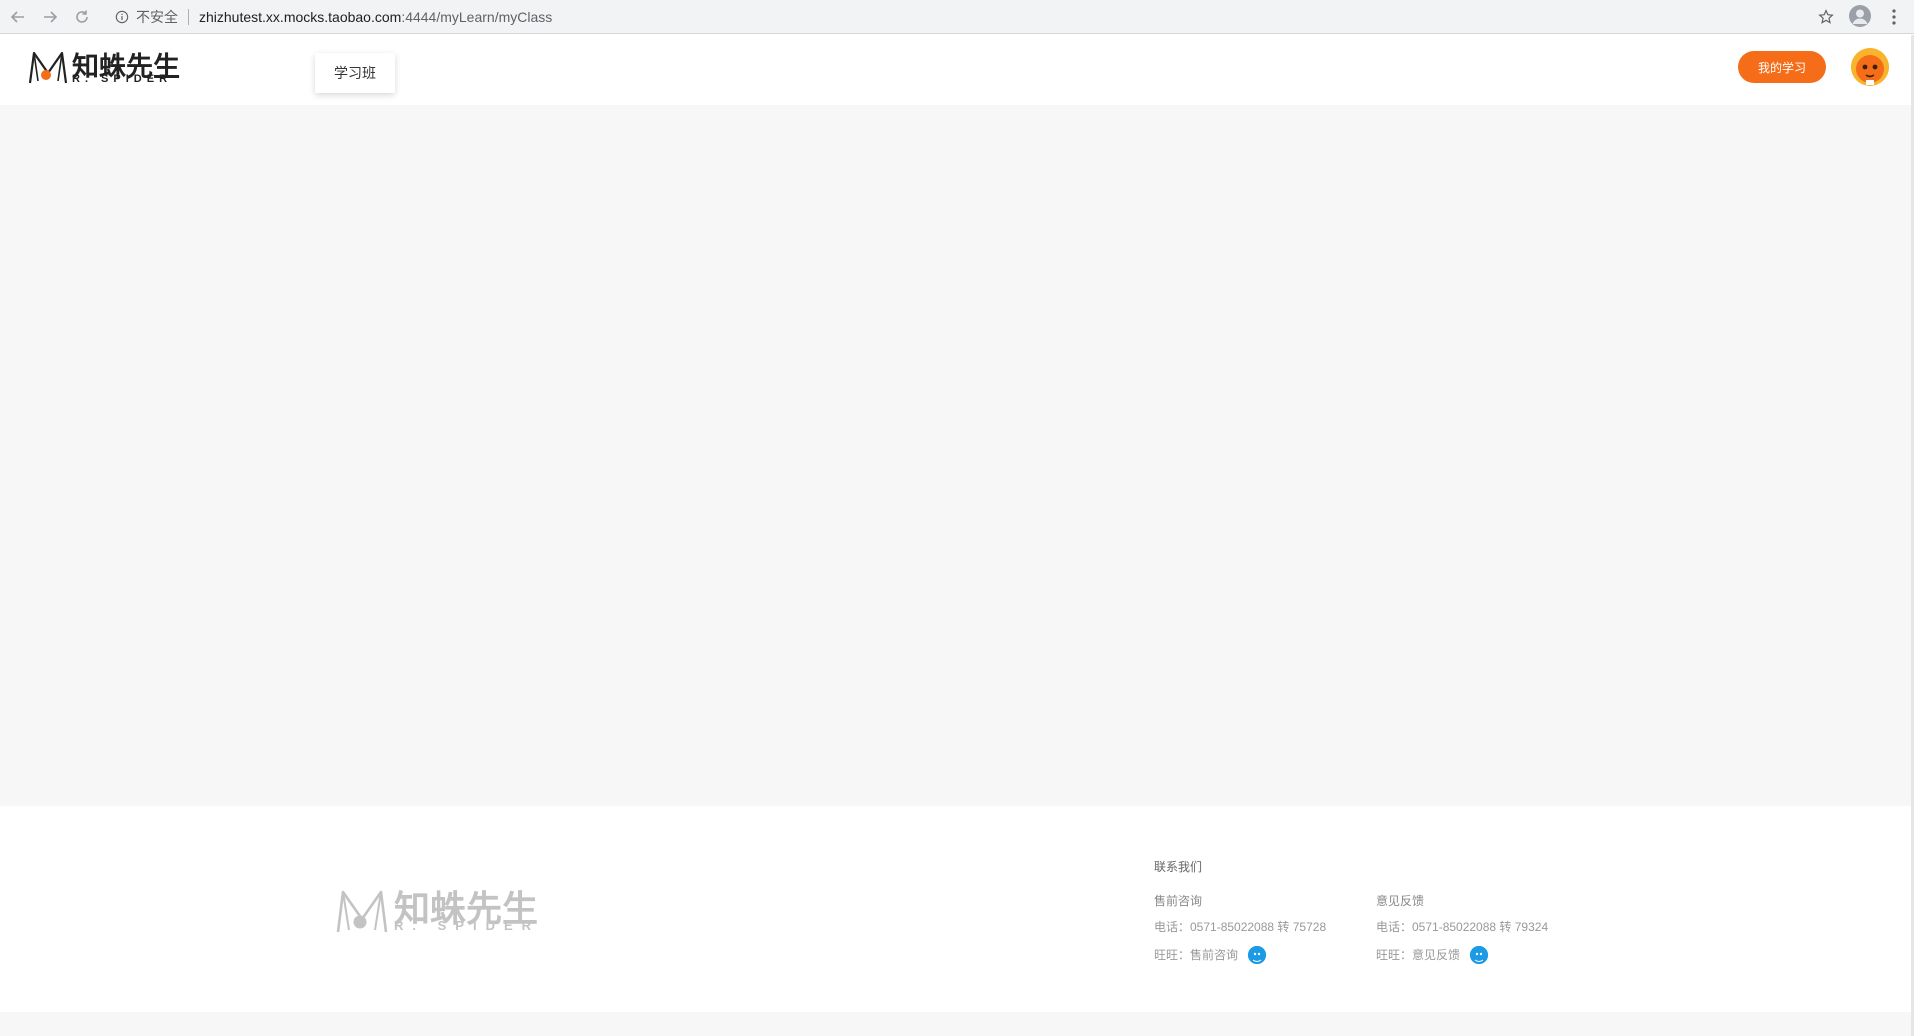 The height and width of the screenshot is (1036, 1914). Describe the element at coordinates (1826, 17) in the screenshot. I see `star-icon` at that location.